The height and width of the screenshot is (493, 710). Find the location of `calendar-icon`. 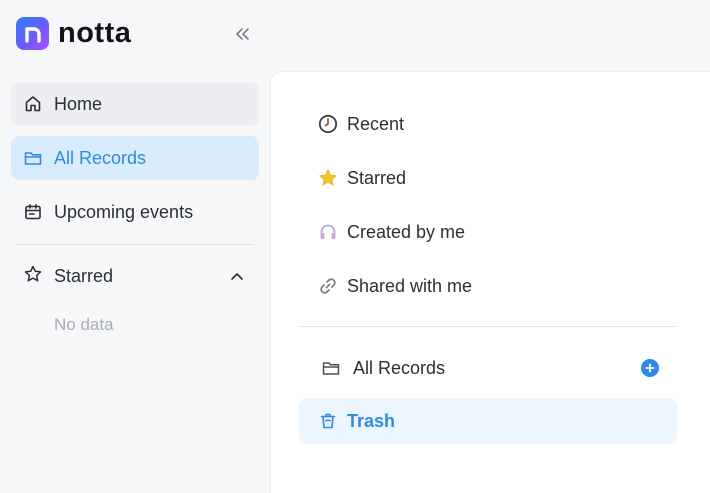

calendar-icon is located at coordinates (33, 212).